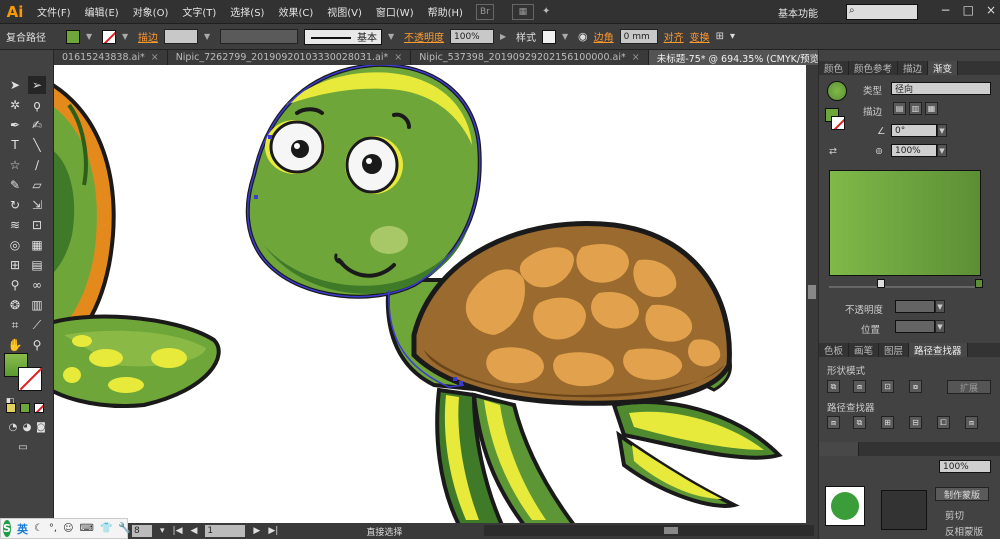  What do you see at coordinates (54, 11) in the screenshot?
I see `menu-file: 文件(F)` at bounding box center [54, 11].